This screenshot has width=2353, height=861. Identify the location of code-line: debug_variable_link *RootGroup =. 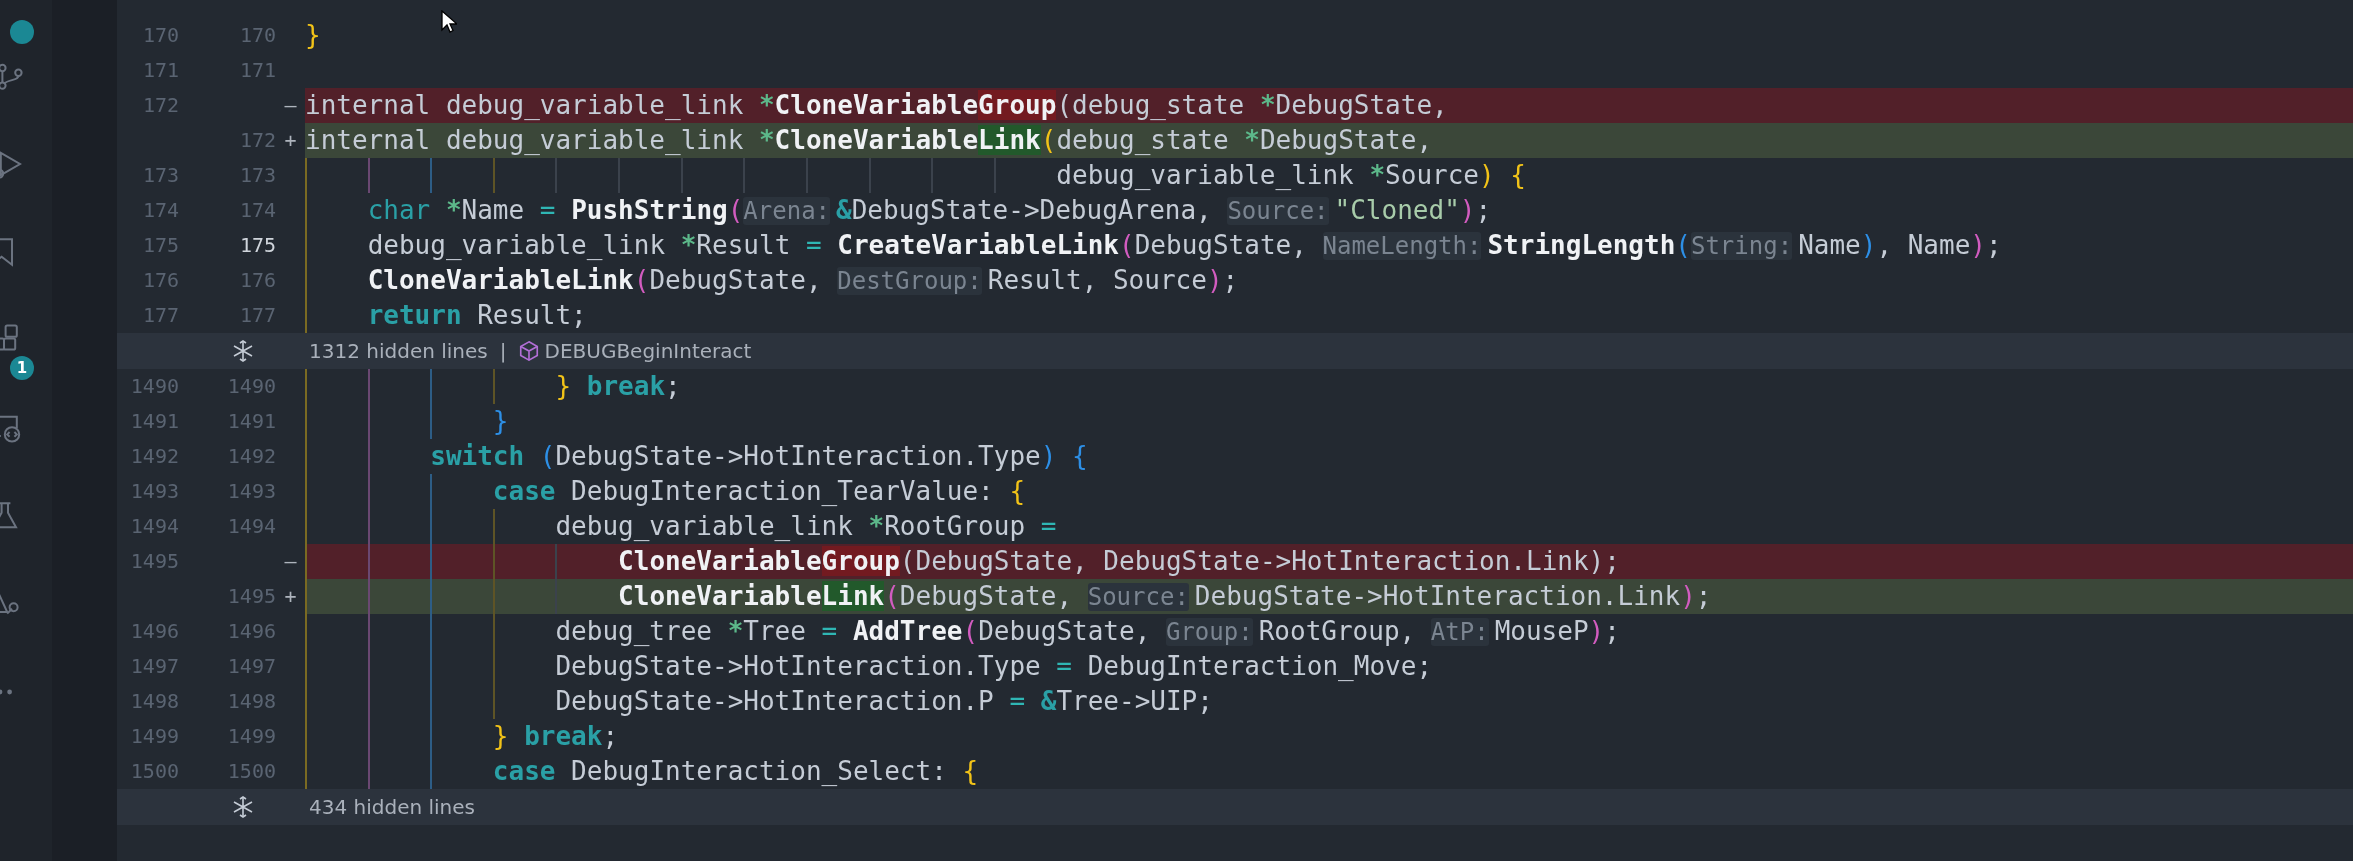
(806, 526).